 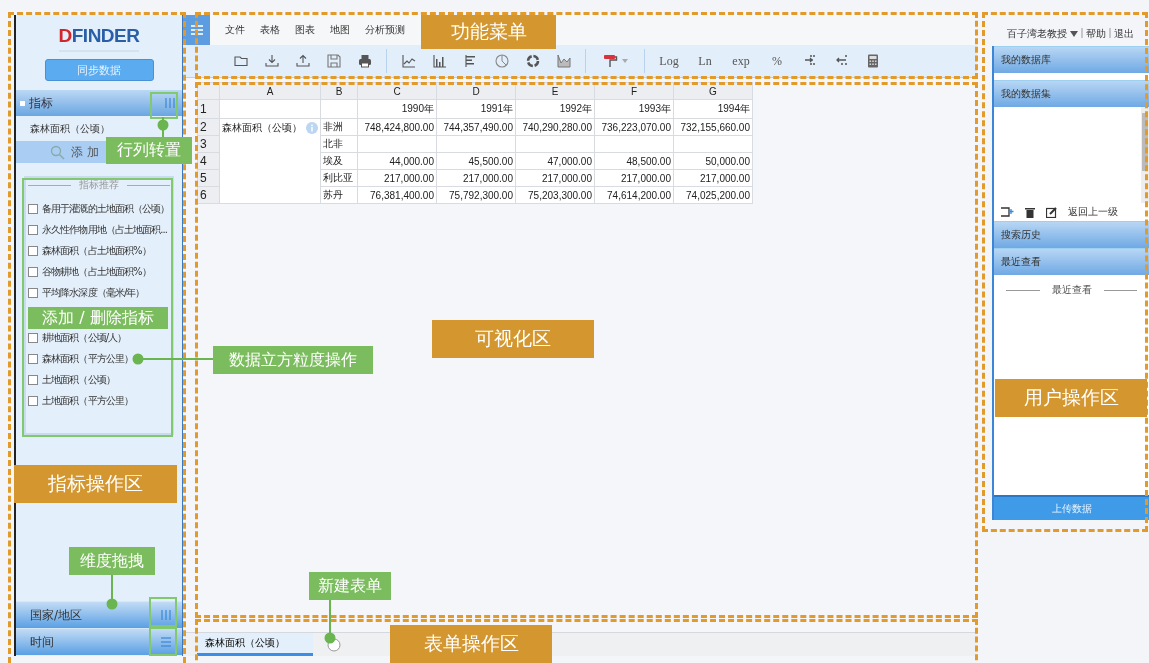 I want to click on rows-icon, so click(x=166, y=642).